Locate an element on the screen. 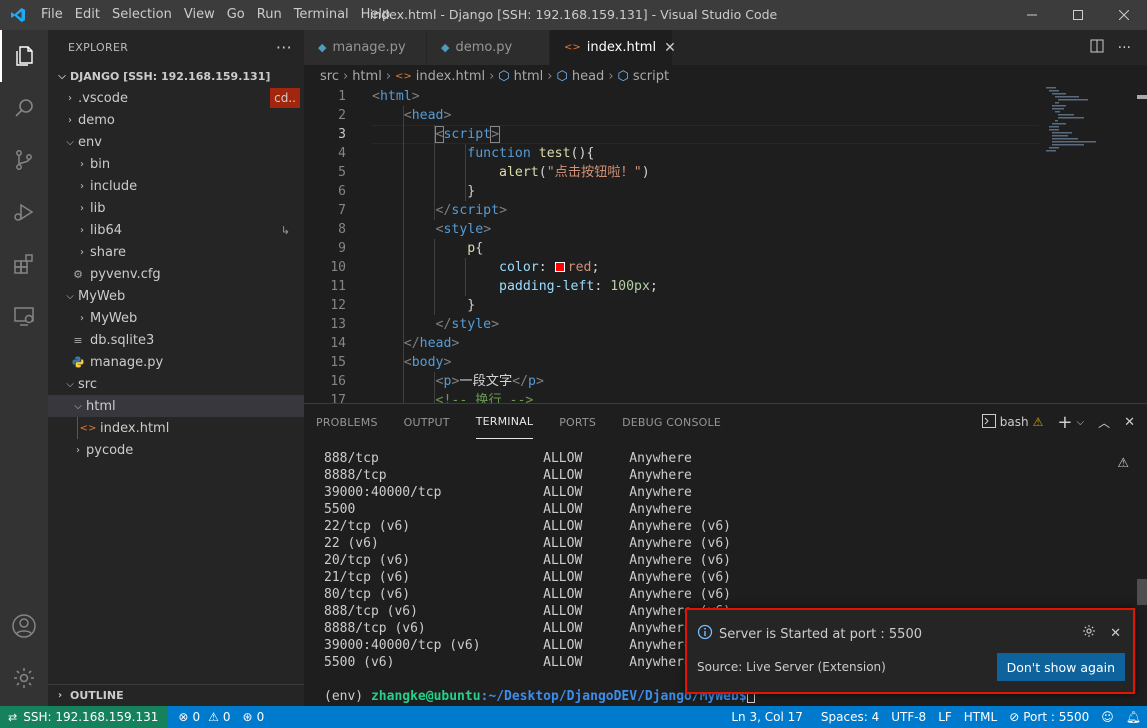 The image size is (1147, 728). tab-manage-py: ◆ manage.py is located at coordinates (365, 47).